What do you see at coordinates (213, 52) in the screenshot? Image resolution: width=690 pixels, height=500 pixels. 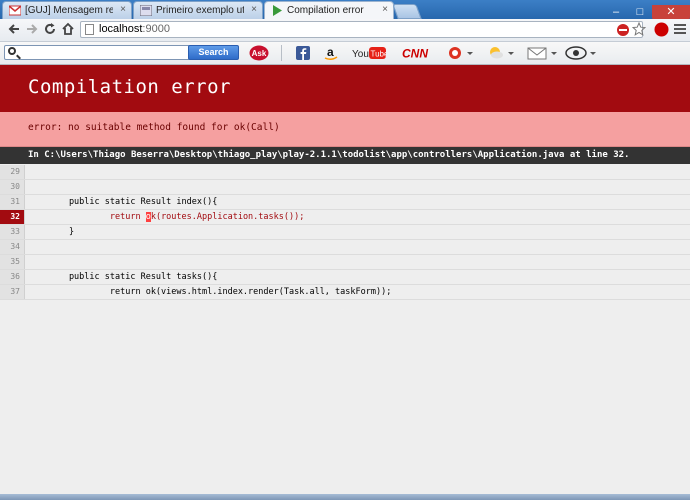 I see `search-button: Search` at bounding box center [213, 52].